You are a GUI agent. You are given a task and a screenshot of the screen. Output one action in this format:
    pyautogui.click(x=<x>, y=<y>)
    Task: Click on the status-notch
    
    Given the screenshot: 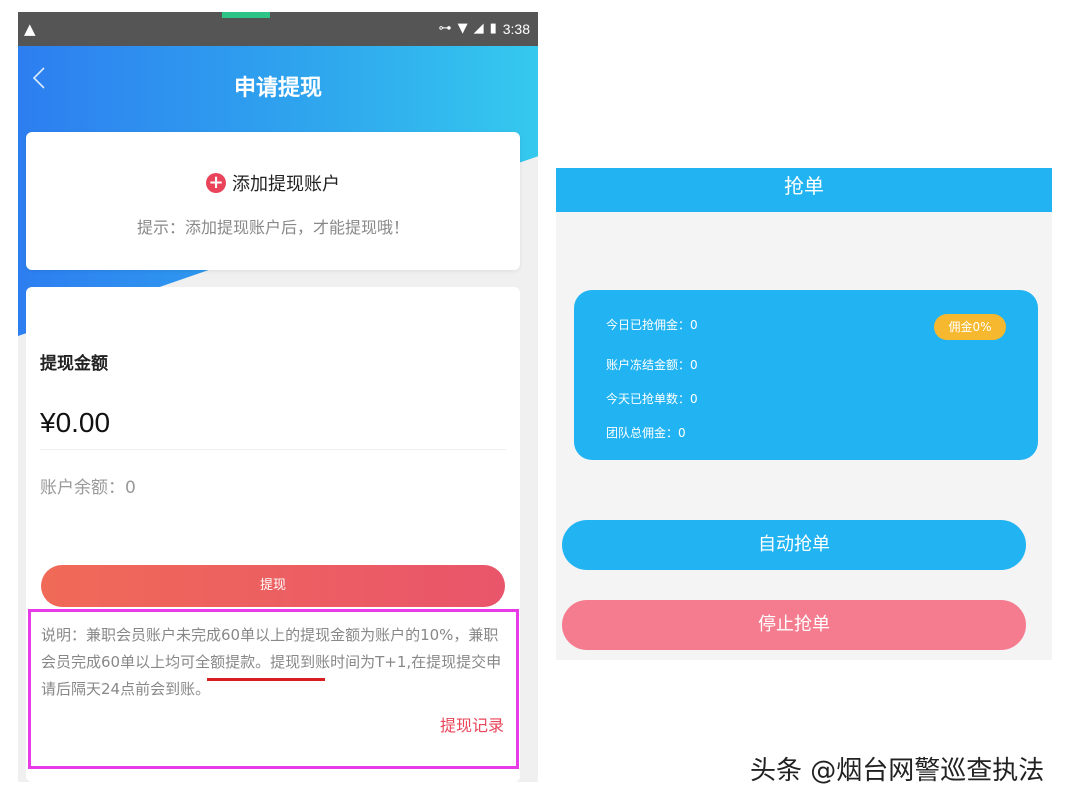 What is the action you would take?
    pyautogui.click(x=246, y=15)
    